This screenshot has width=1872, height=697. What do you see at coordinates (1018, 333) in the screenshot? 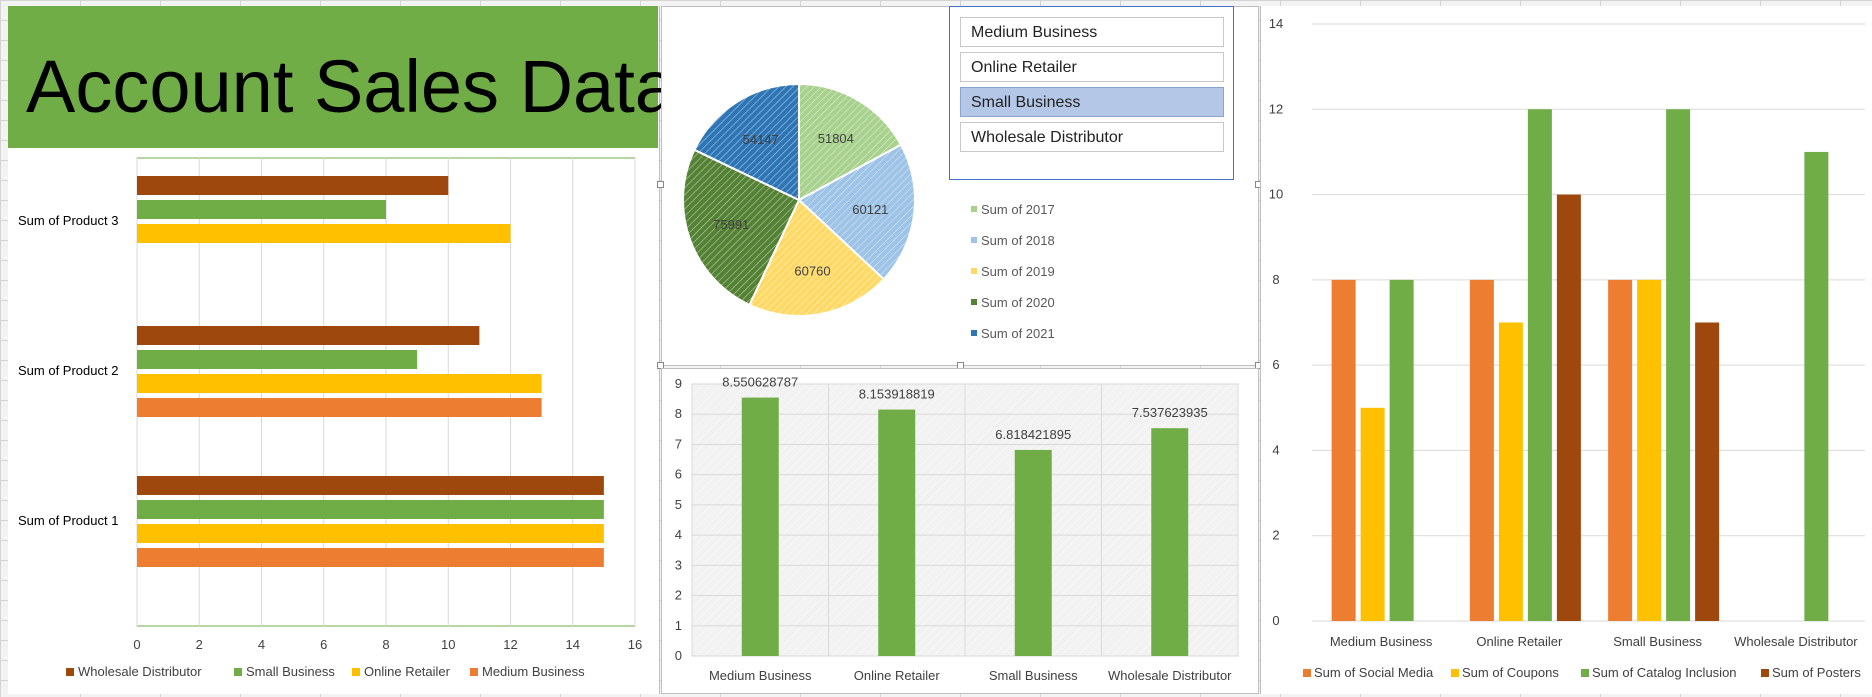
I see `legend-label: Sum of 2021` at bounding box center [1018, 333].